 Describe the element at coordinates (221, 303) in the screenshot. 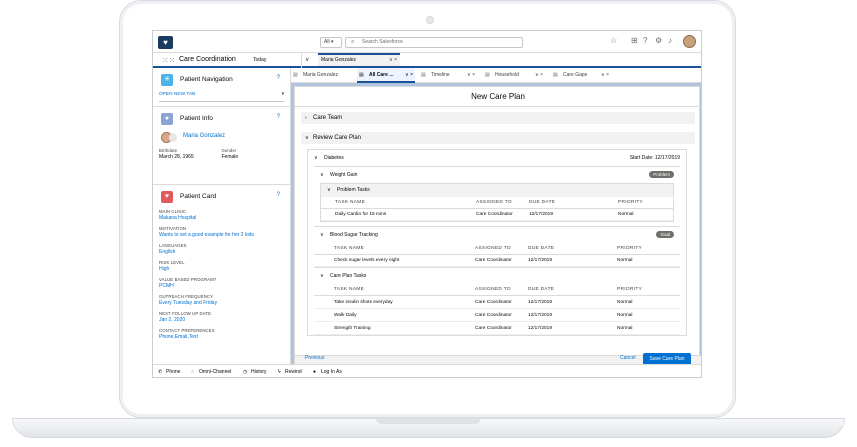

I see `field-value: Every Tuesday and Friday` at that location.